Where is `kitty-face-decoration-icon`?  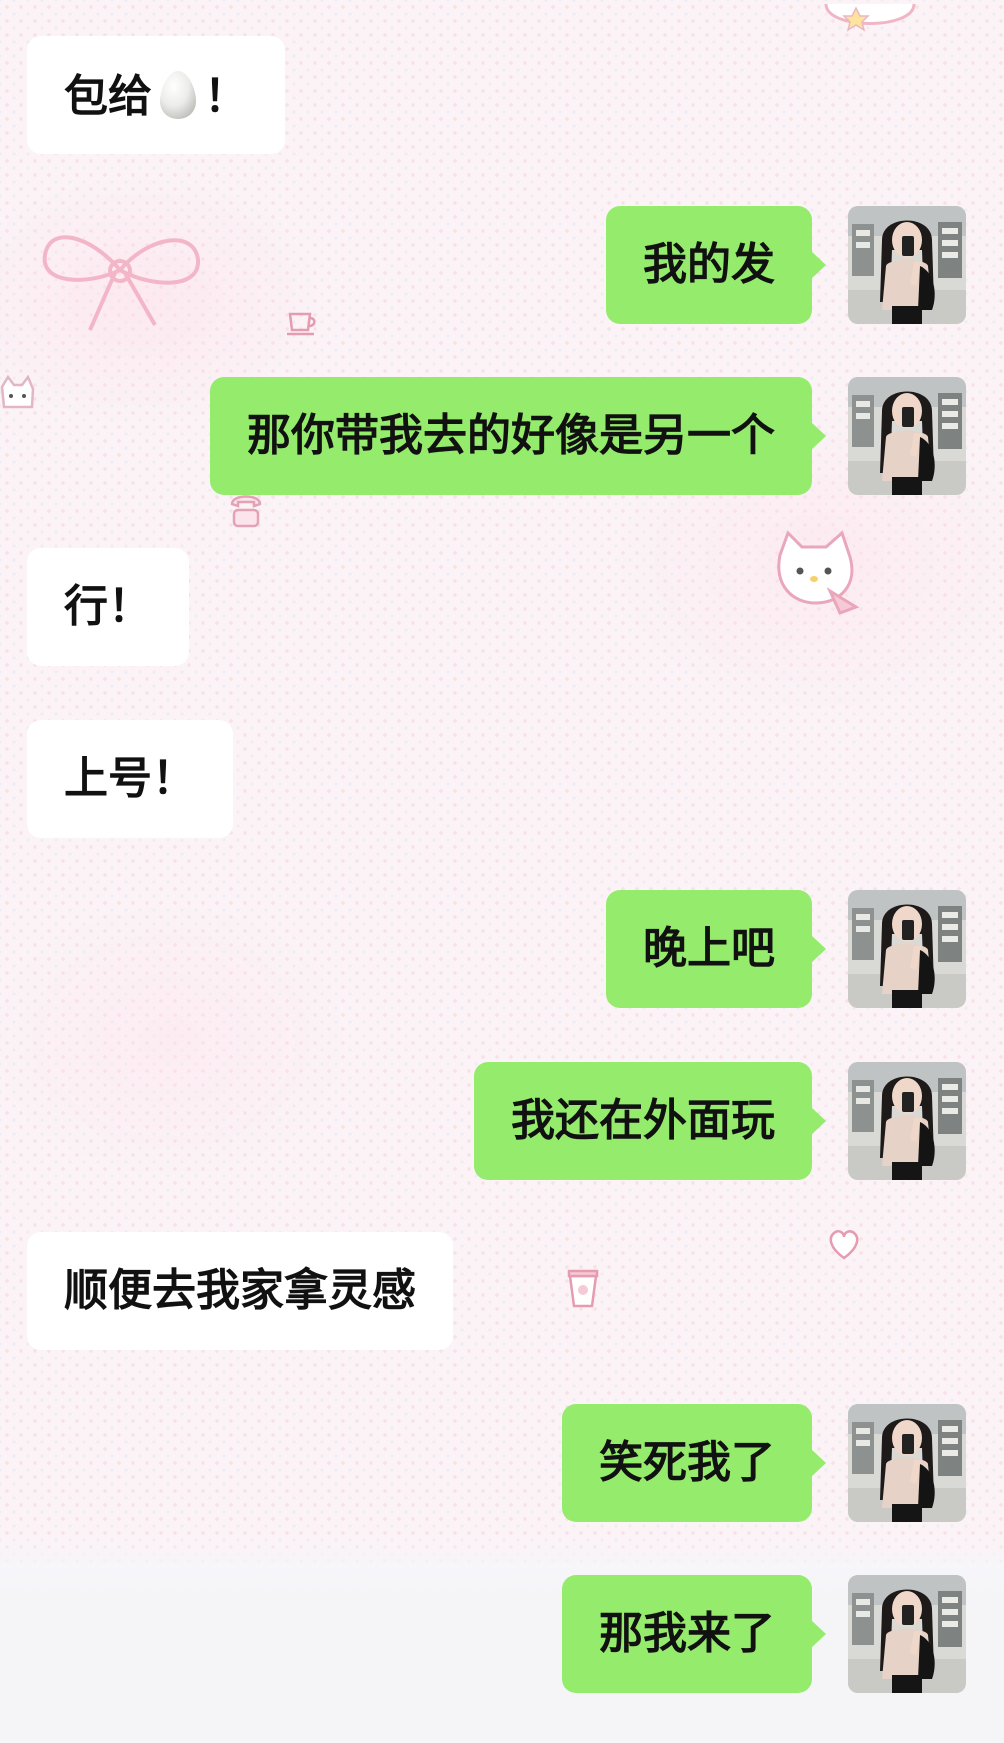
kitty-face-decoration-icon is located at coordinates (818, 572).